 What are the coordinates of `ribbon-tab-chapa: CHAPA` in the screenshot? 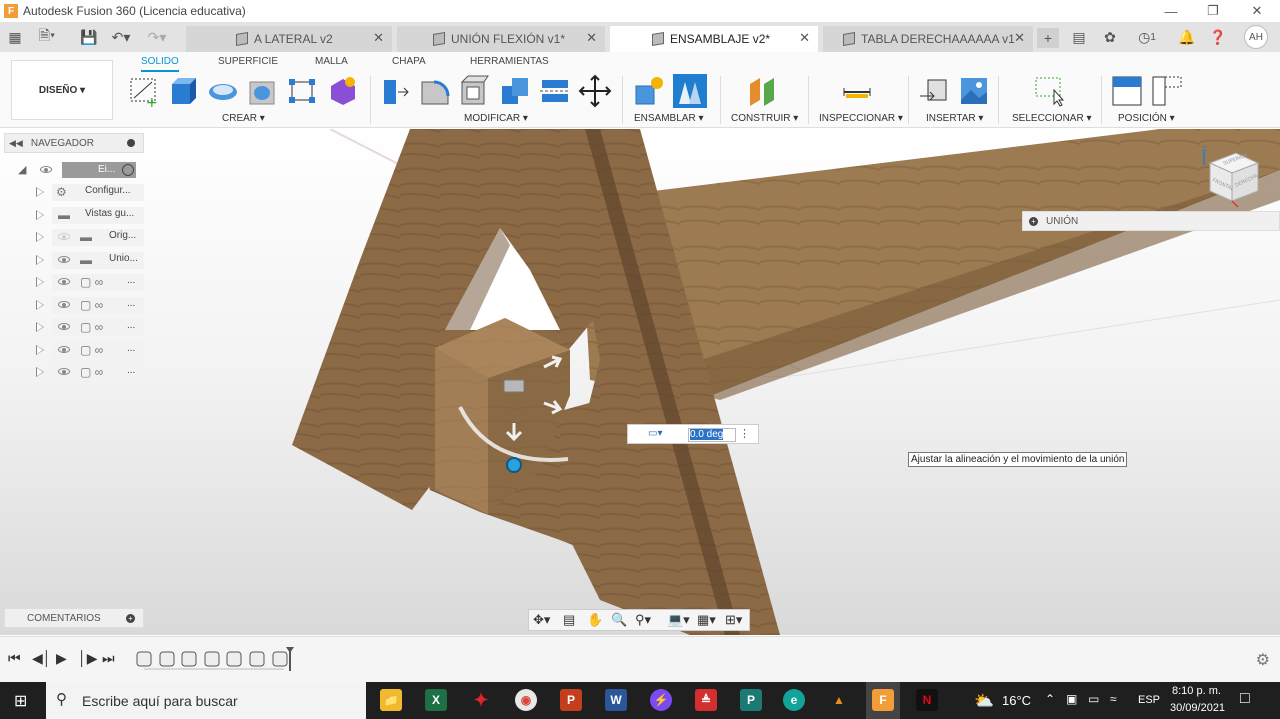 It's located at (409, 61).